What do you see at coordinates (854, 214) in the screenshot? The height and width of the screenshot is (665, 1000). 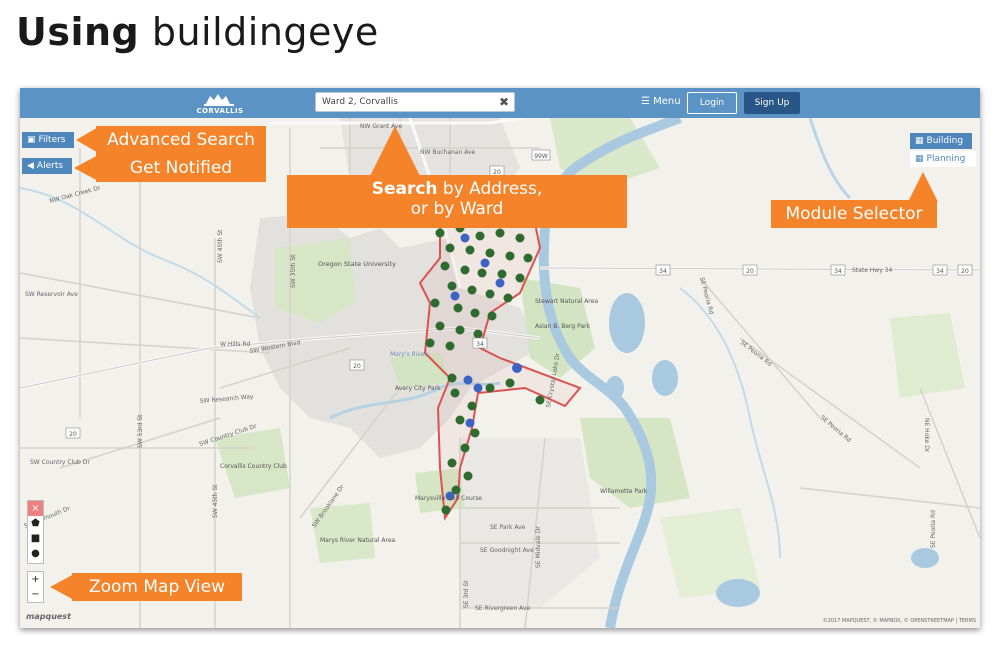 I see `callout-module-selector: Module Selector` at bounding box center [854, 214].